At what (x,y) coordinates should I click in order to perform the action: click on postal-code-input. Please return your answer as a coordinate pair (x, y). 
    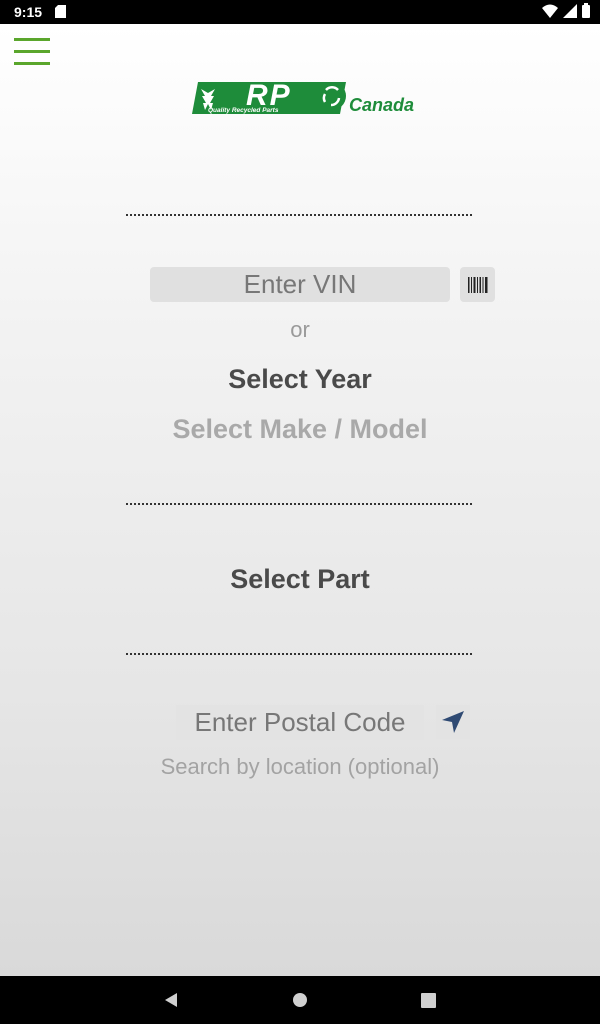
    Looking at the image, I should click on (300, 722).